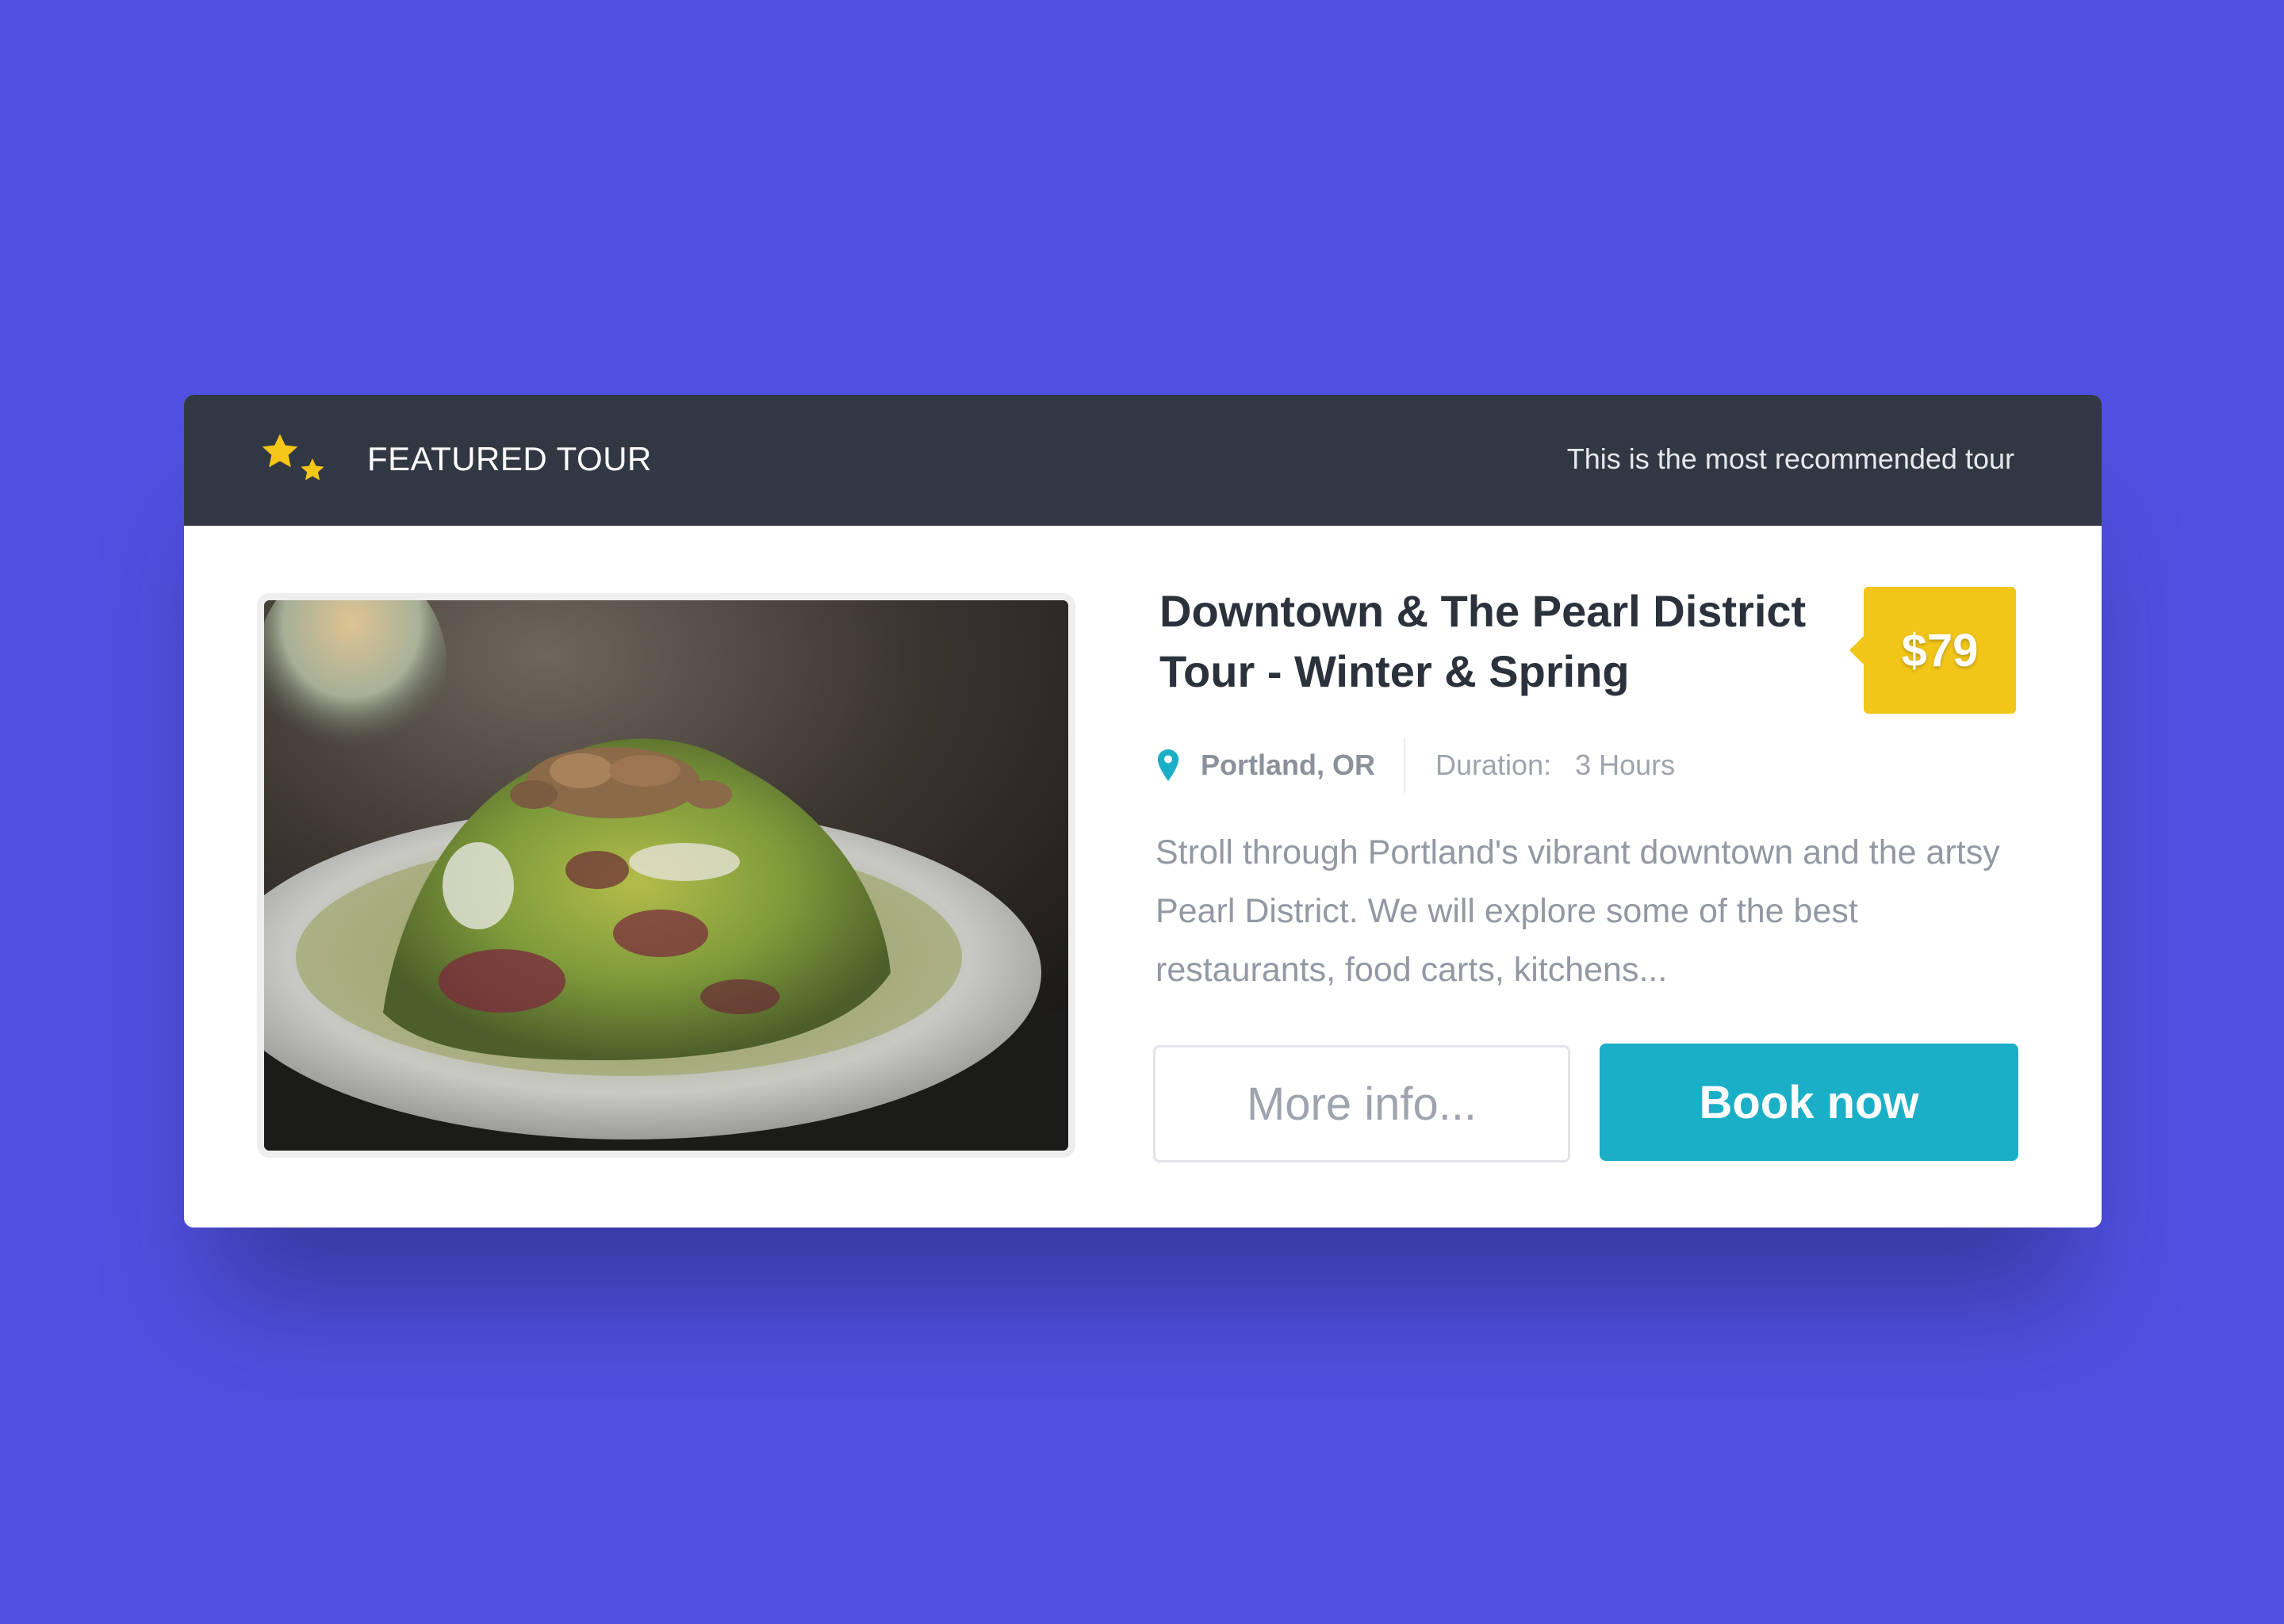 This screenshot has height=1624, width=2284. What do you see at coordinates (1790, 459) in the screenshot?
I see `header-subtitle: This is the most recommended tour` at bounding box center [1790, 459].